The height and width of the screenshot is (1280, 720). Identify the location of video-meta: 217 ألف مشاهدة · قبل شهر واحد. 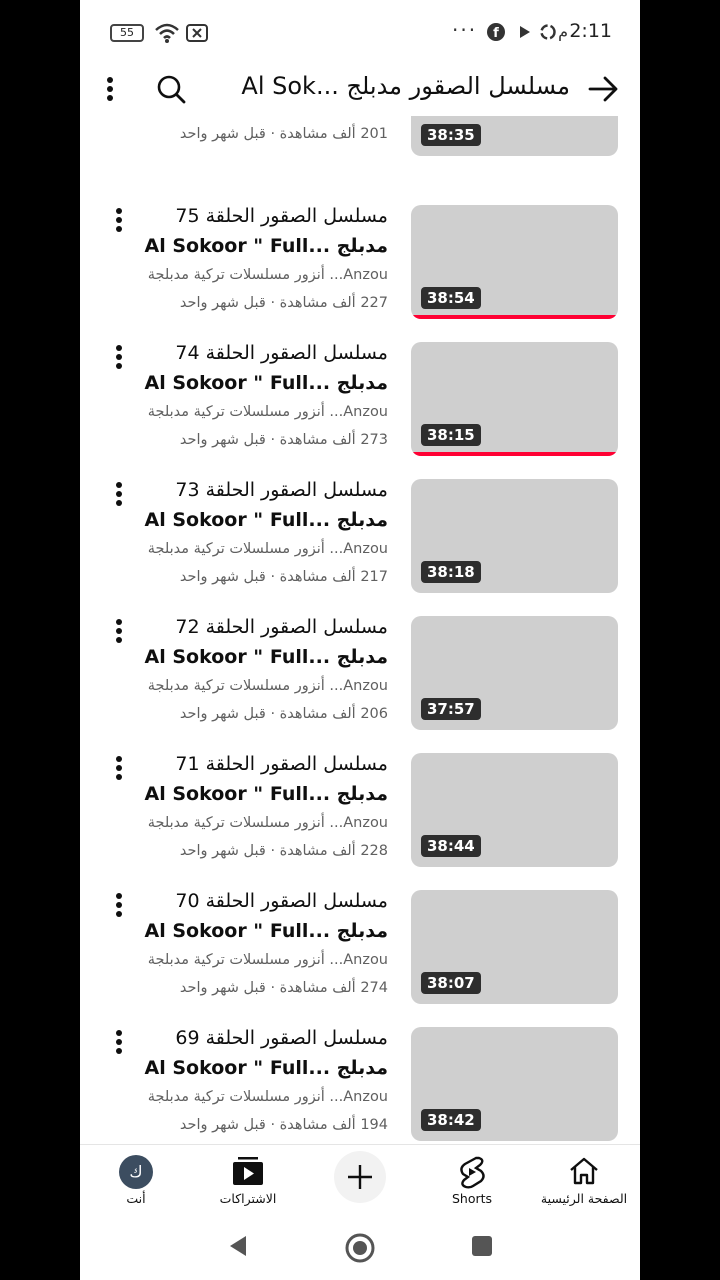
(283, 577).